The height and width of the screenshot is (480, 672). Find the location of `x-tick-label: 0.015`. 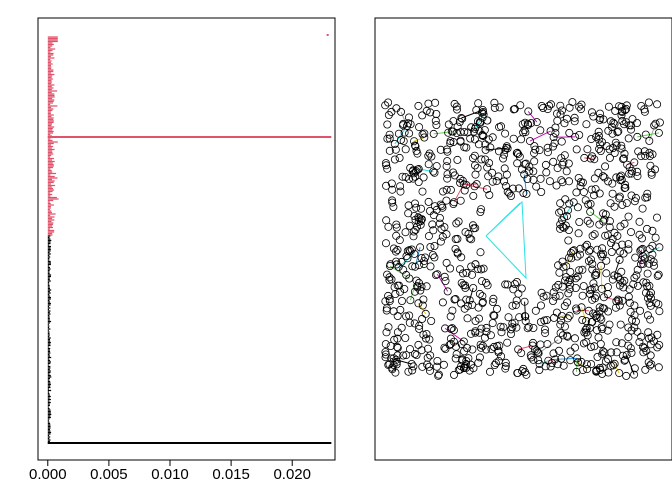

x-tick-label: 0.015 is located at coordinates (231, 473).